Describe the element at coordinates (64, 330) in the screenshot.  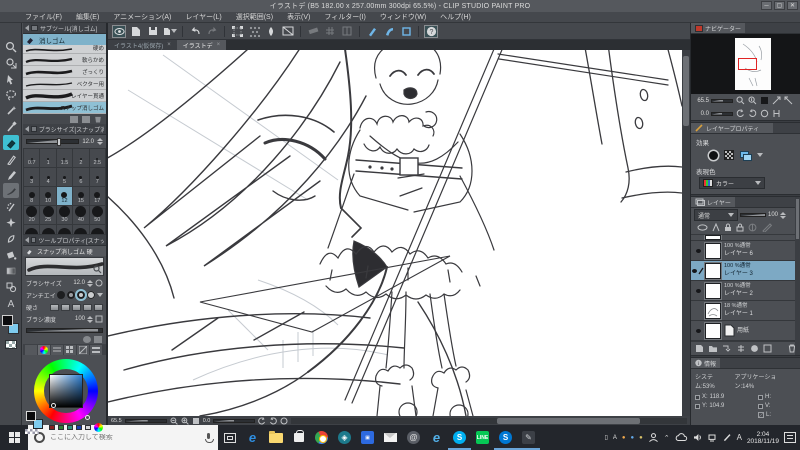
I see `density-slider` at that location.